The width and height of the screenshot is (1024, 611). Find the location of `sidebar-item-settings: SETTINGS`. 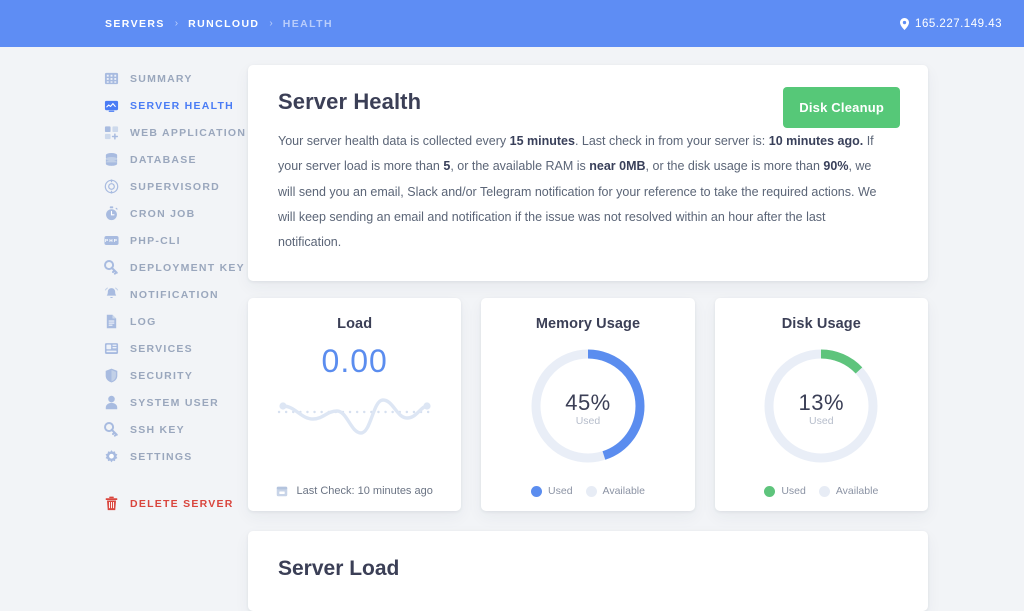

sidebar-item-settings: SETTINGS is located at coordinates (176, 456).